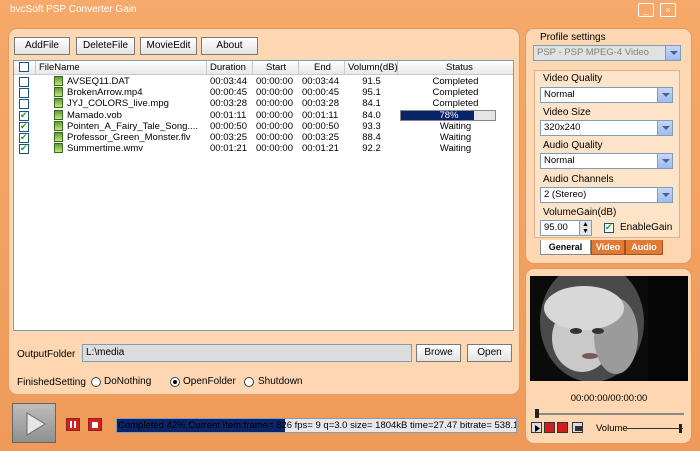  What do you see at coordinates (449, 115) in the screenshot?
I see `cell-status: 78%` at bounding box center [449, 115].